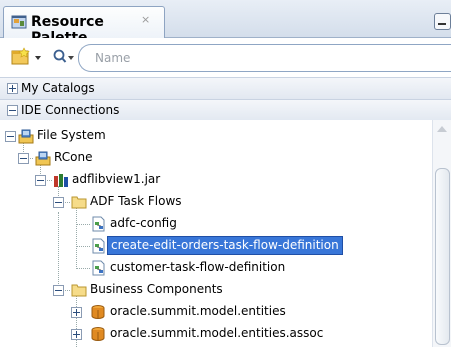  I want to click on scroll-thumb, so click(442, 256).